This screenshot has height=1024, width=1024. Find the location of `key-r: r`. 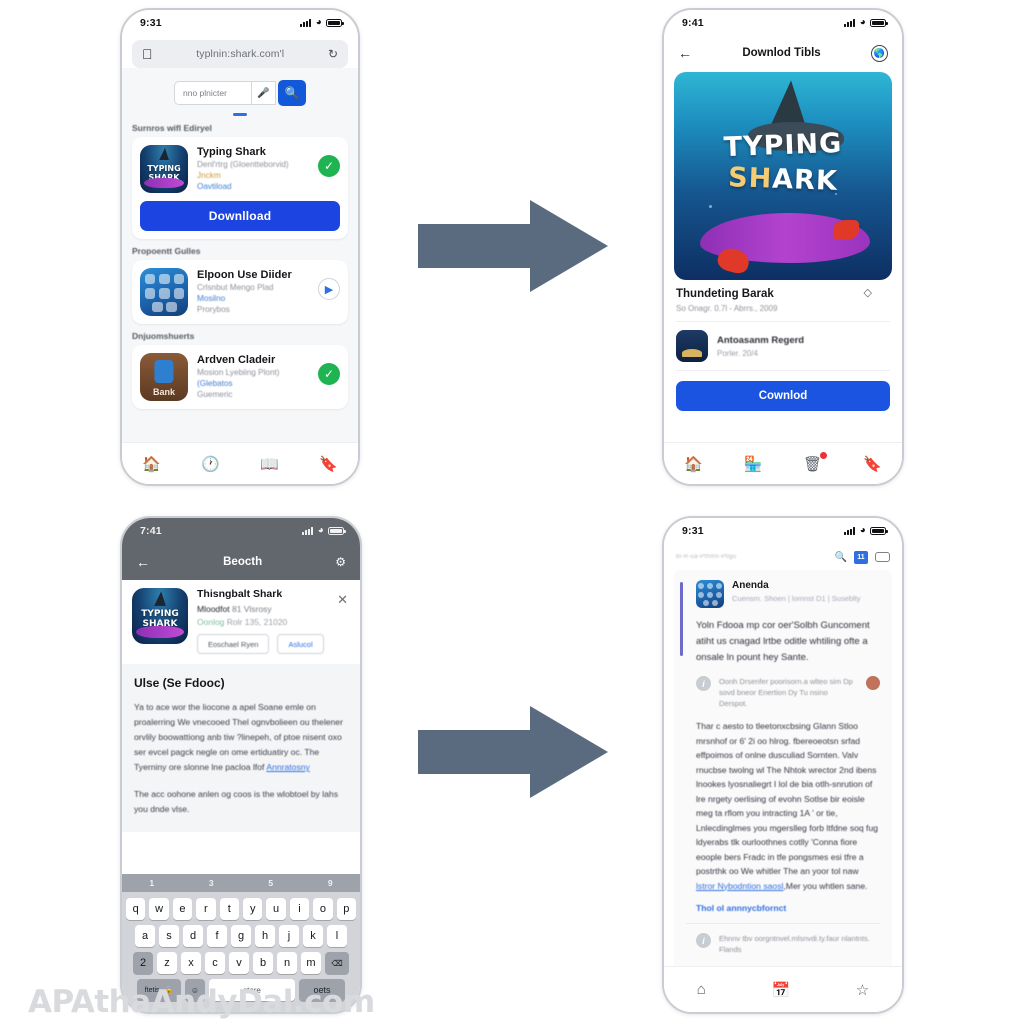

key-r: r is located at coordinates (206, 909).